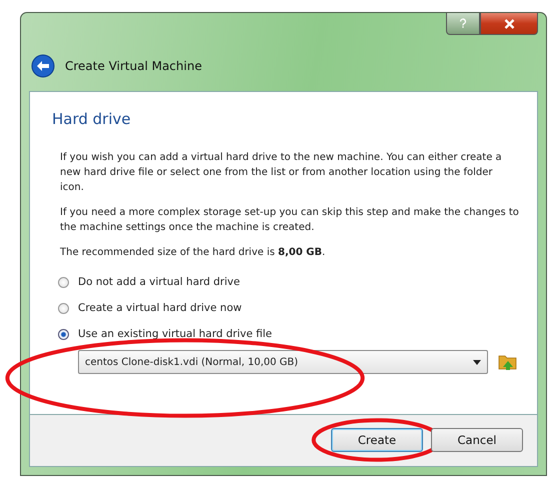 The height and width of the screenshot is (480, 555). Describe the element at coordinates (43, 66) in the screenshot. I see `back-icon` at that location.